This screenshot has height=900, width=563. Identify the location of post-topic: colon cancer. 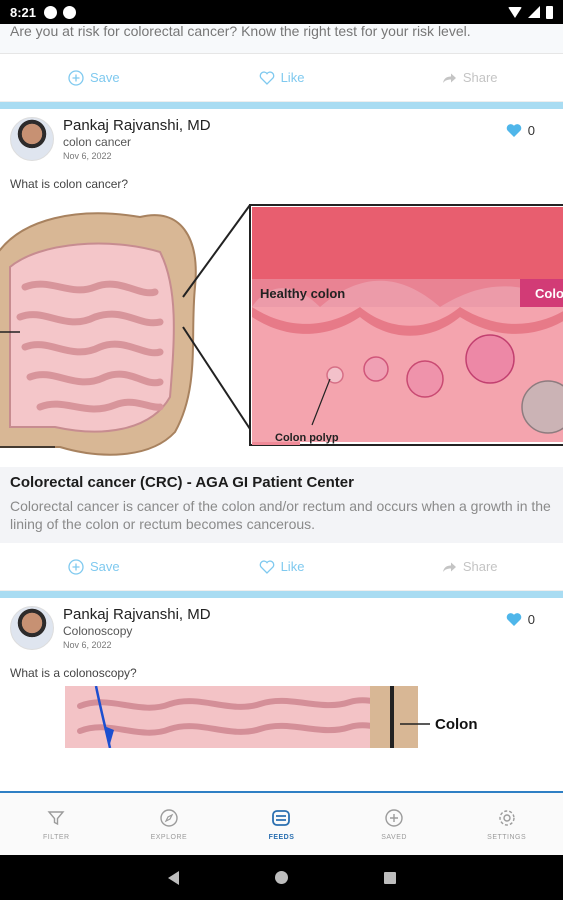
(97, 142).